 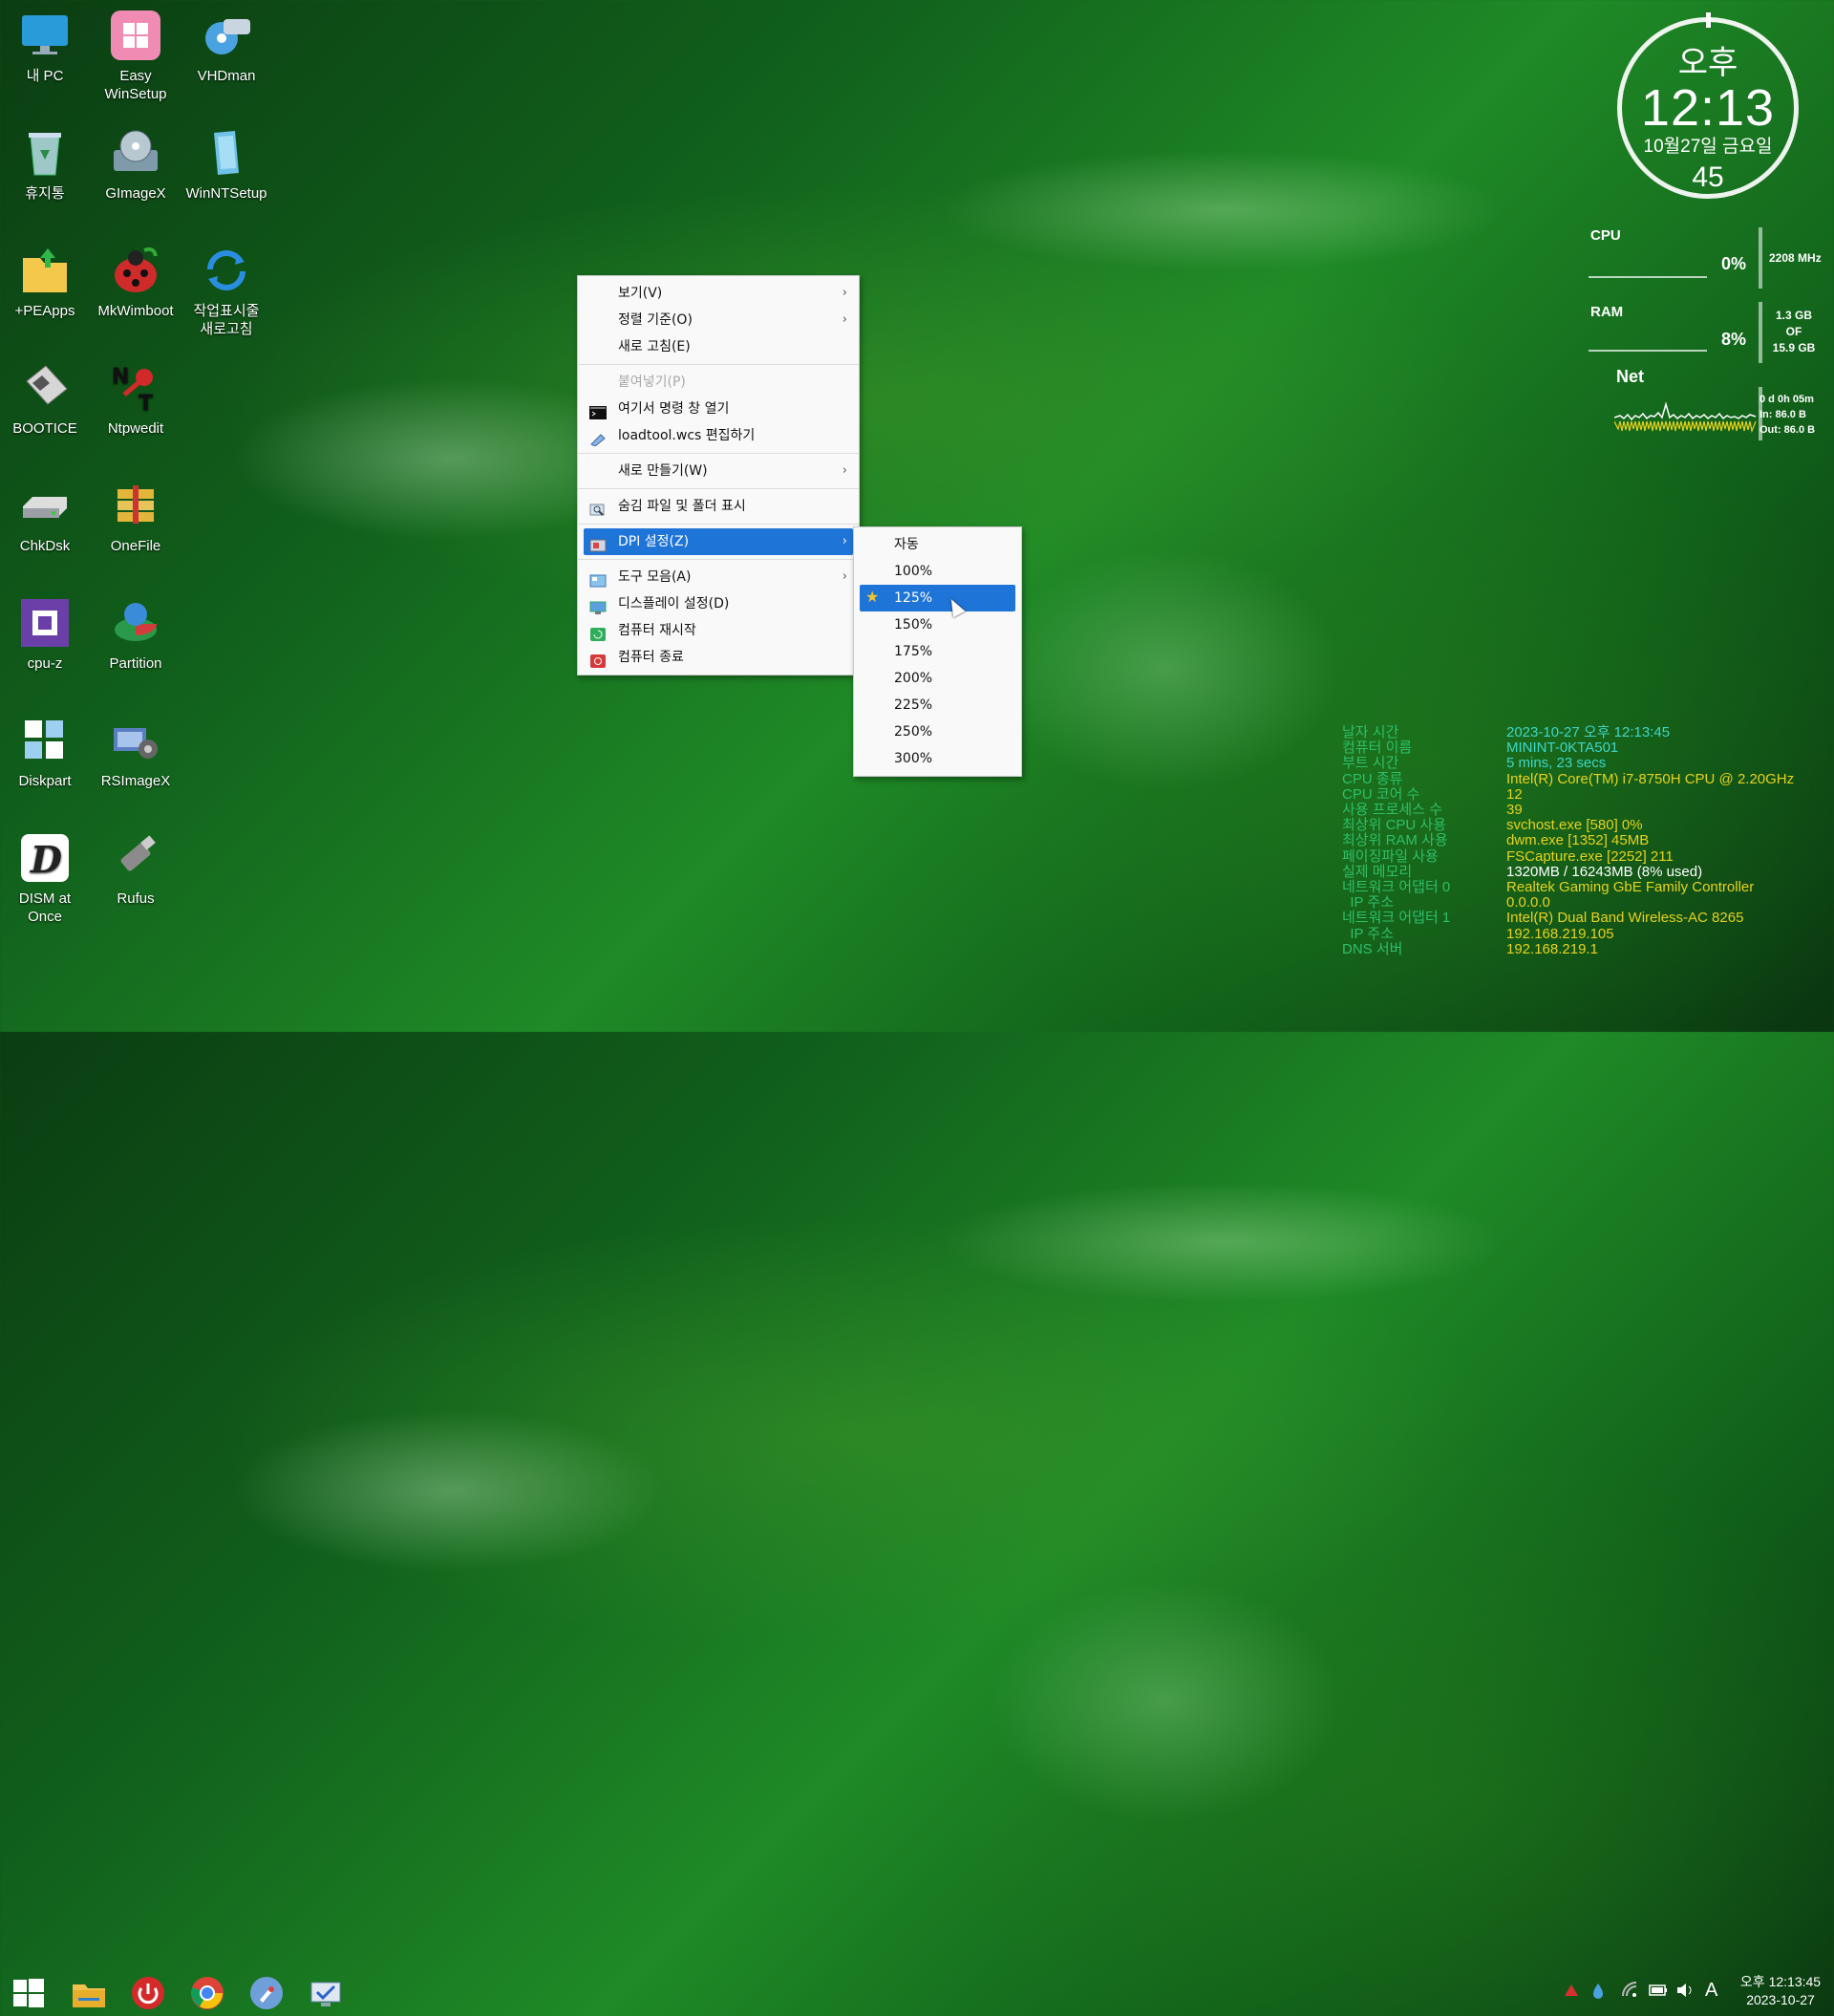 What do you see at coordinates (226, 76) in the screenshot?
I see `desktop-icon-label: VHDman` at bounding box center [226, 76].